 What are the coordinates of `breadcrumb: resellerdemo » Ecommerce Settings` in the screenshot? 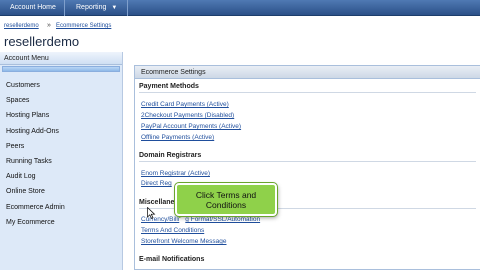 It's located at (240, 25).